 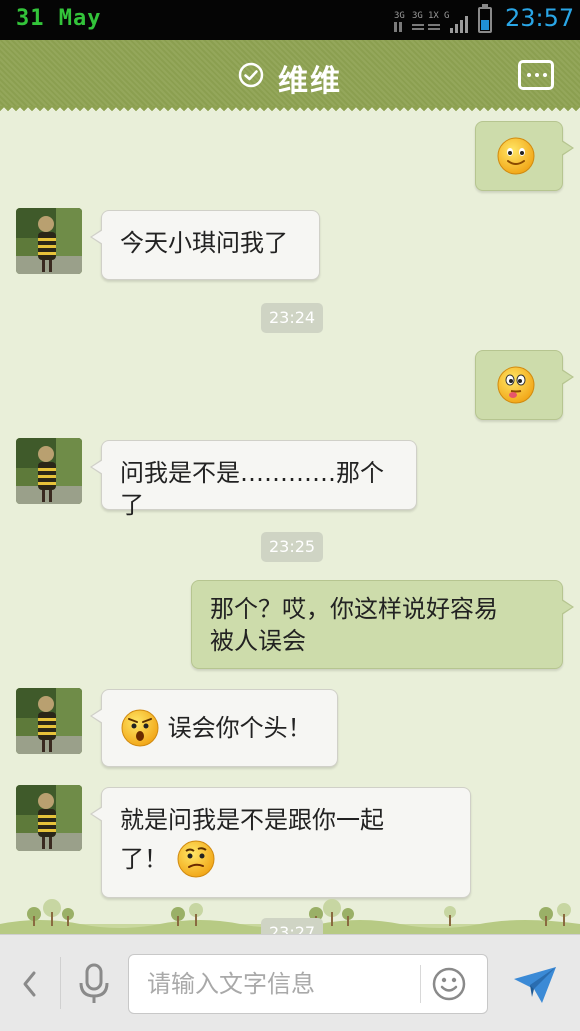 I want to click on confused-emoji-icon, so click(x=196, y=859).